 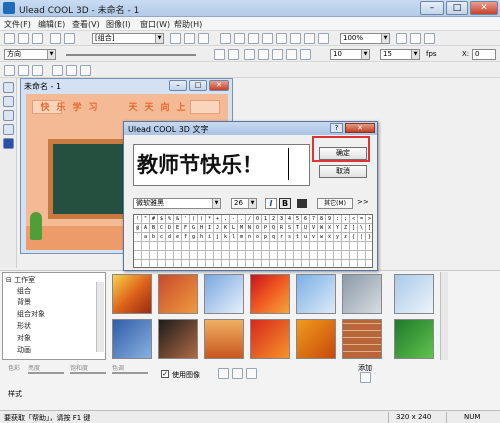 What do you see at coordinates (267, 38) in the screenshot?
I see `delete-icon` at bounding box center [267, 38].